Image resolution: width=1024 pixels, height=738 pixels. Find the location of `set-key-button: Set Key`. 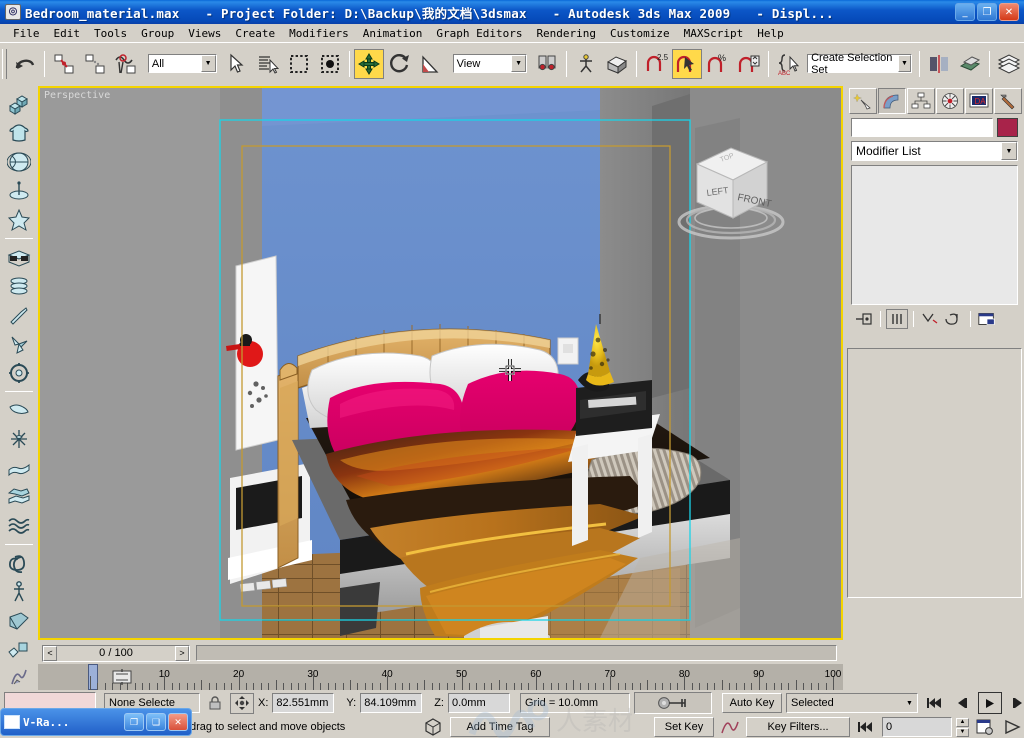

set-key-button: Set Key is located at coordinates (684, 727).